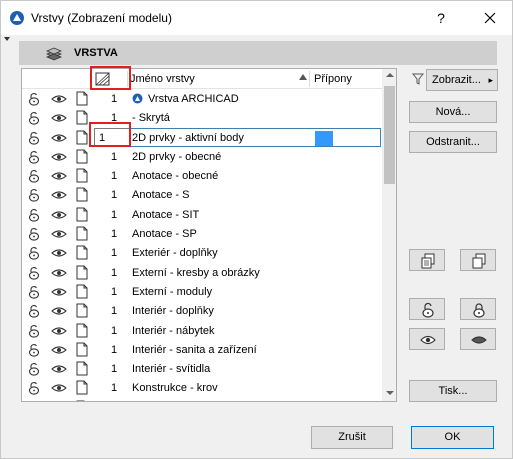 This screenshot has height=459, width=513. What do you see at coordinates (258, 53) in the screenshot?
I see `section-header: VRSTVA` at bounding box center [258, 53].